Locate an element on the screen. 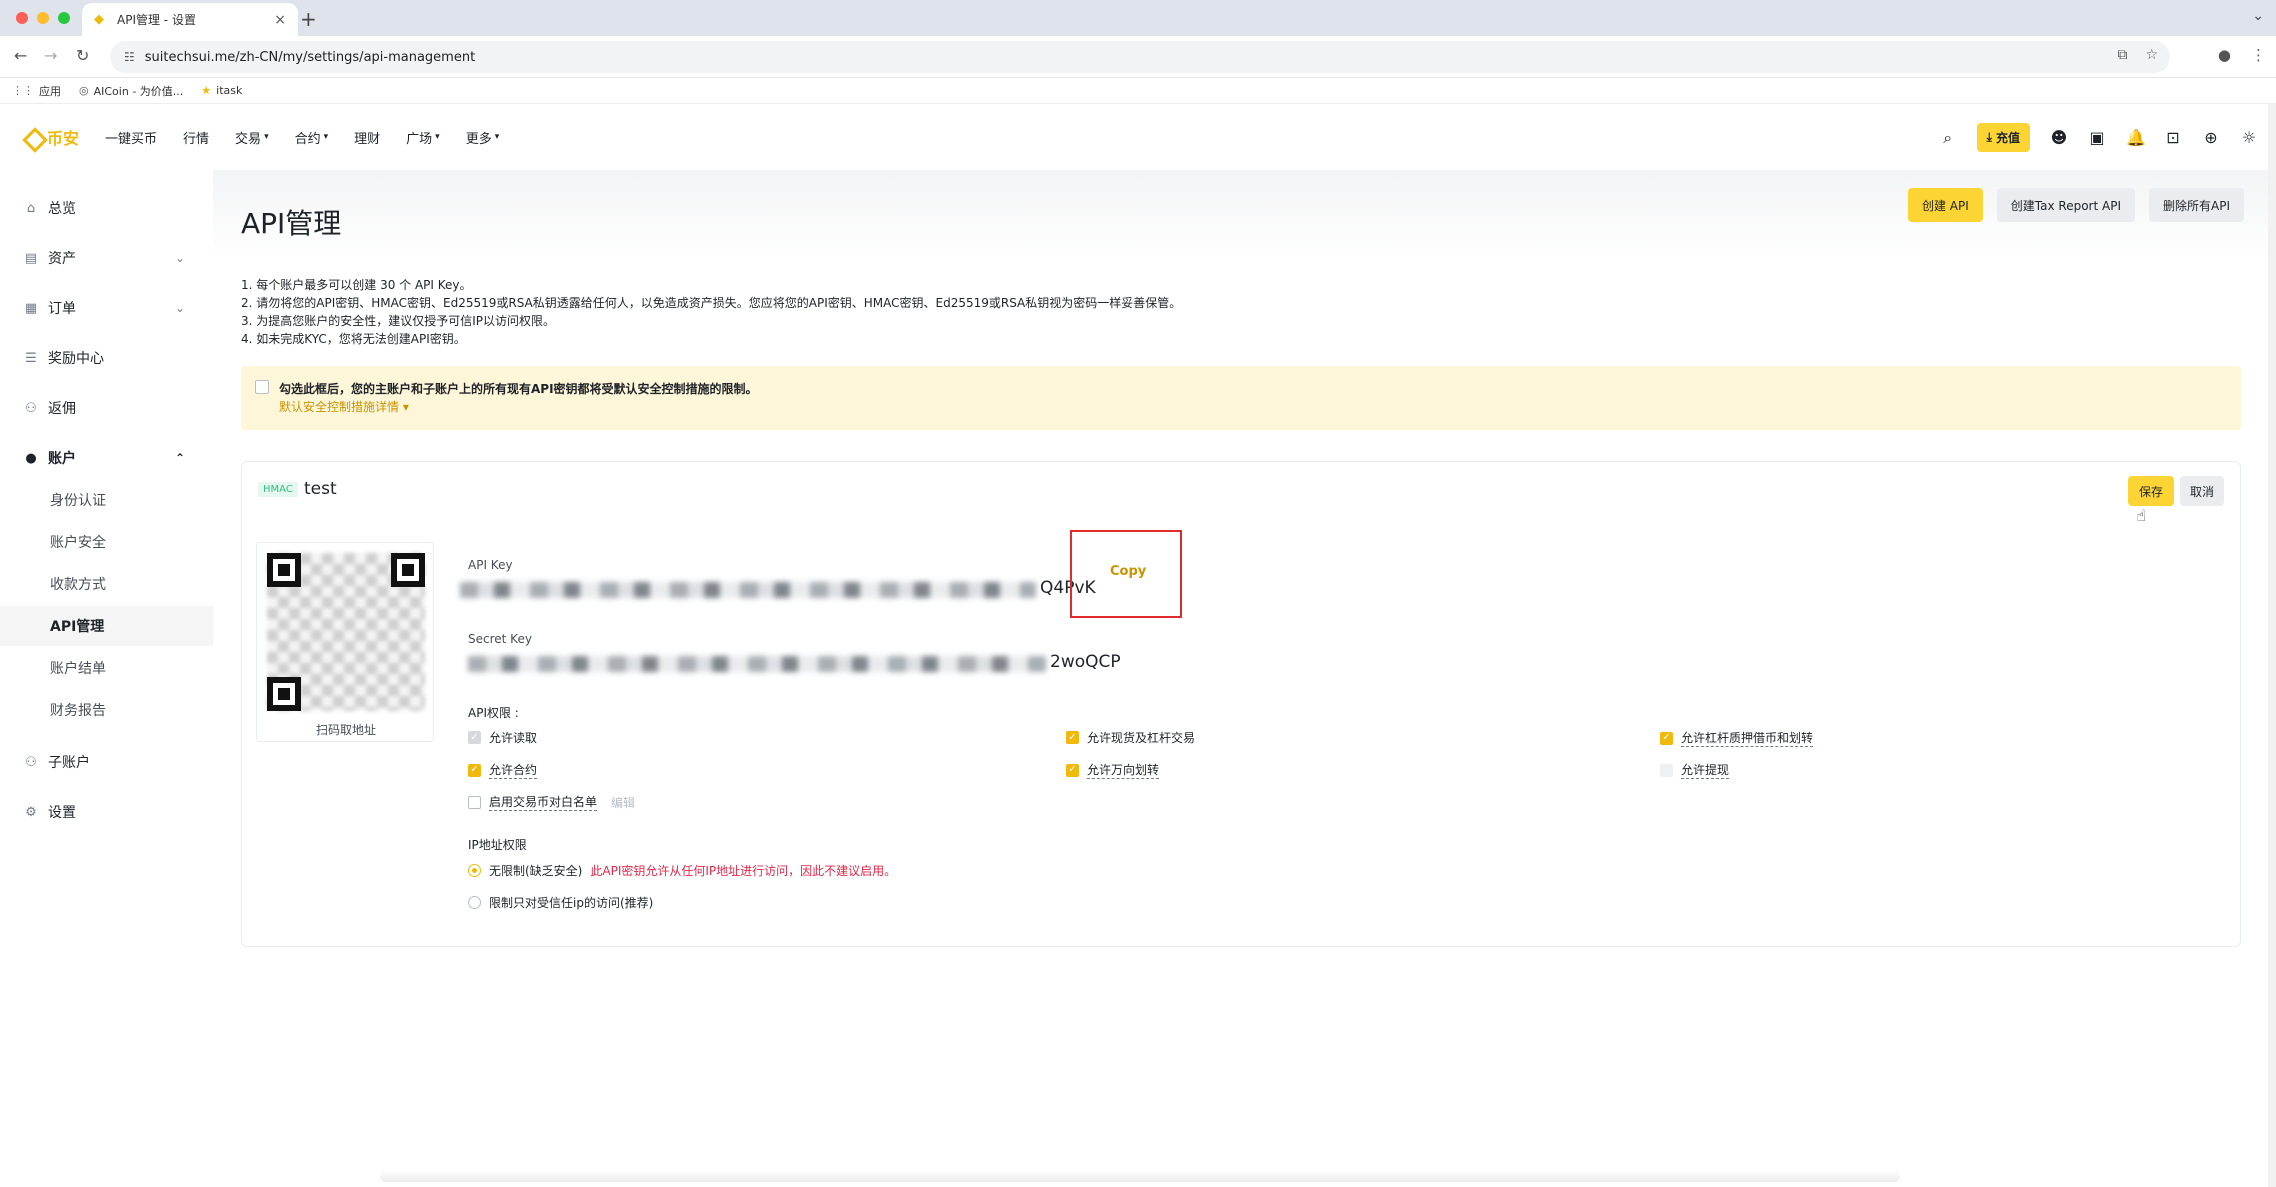 The height and width of the screenshot is (1187, 2276). tab-title: API管理 - 设置 is located at coordinates (156, 20).